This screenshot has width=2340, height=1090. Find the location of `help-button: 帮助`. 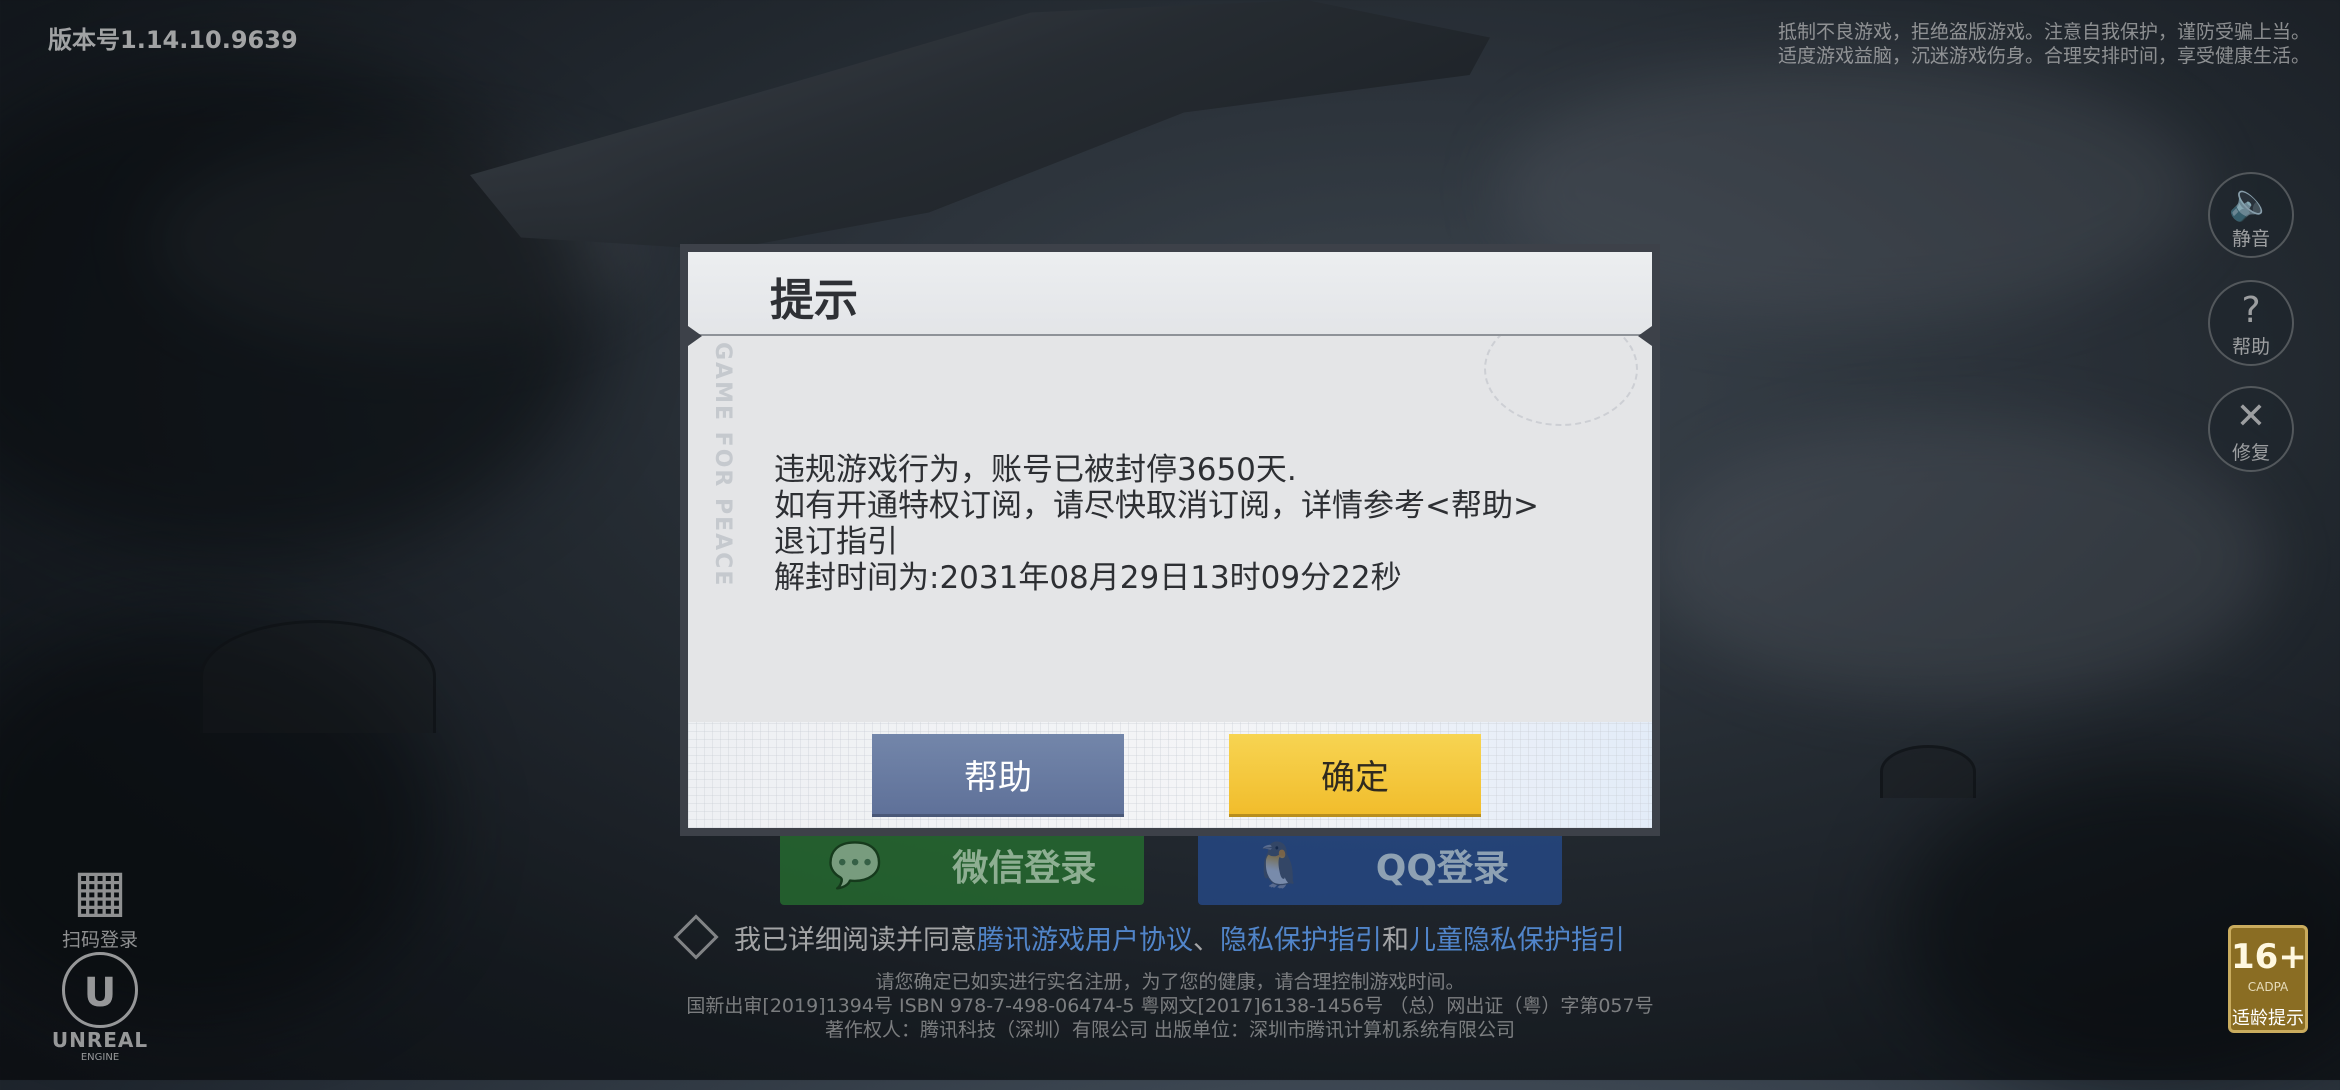

help-button: 帮助 is located at coordinates (998, 774).